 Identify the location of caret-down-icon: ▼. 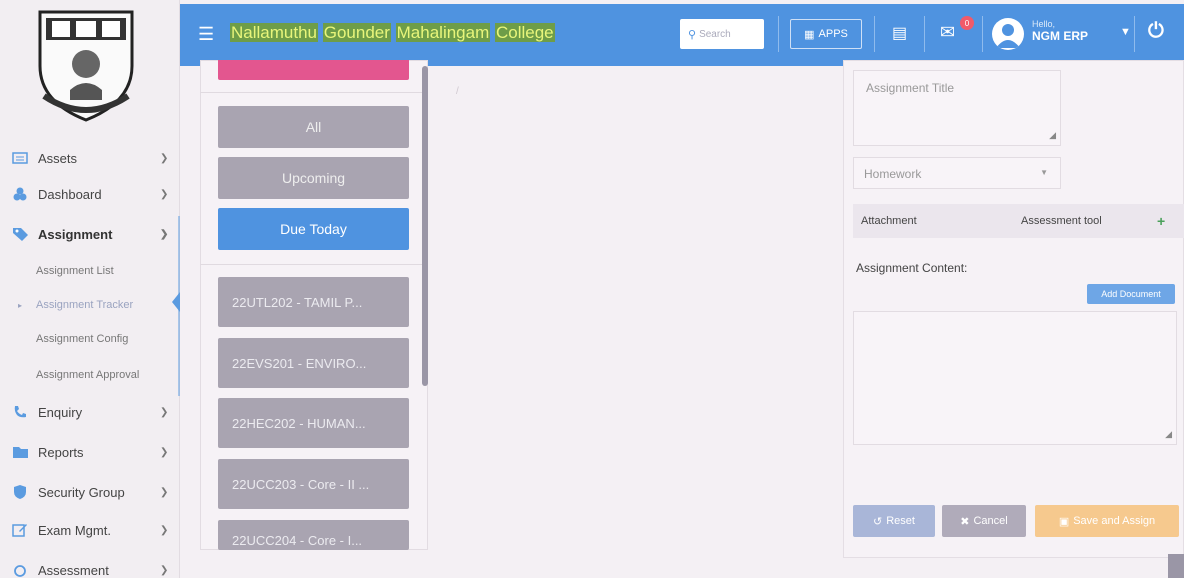
(1125, 32).